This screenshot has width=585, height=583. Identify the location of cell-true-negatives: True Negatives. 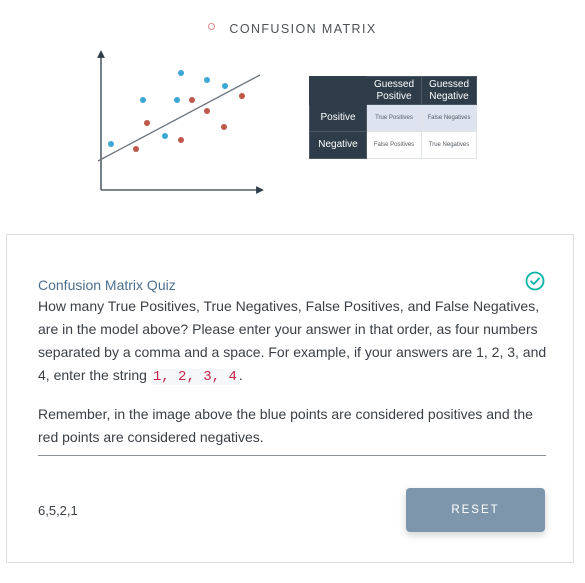
(449, 145).